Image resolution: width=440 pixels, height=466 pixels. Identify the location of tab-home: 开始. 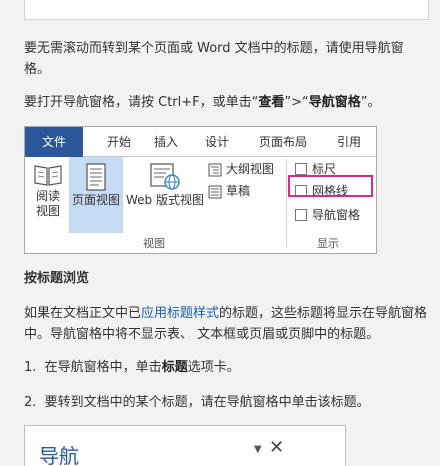
(119, 142).